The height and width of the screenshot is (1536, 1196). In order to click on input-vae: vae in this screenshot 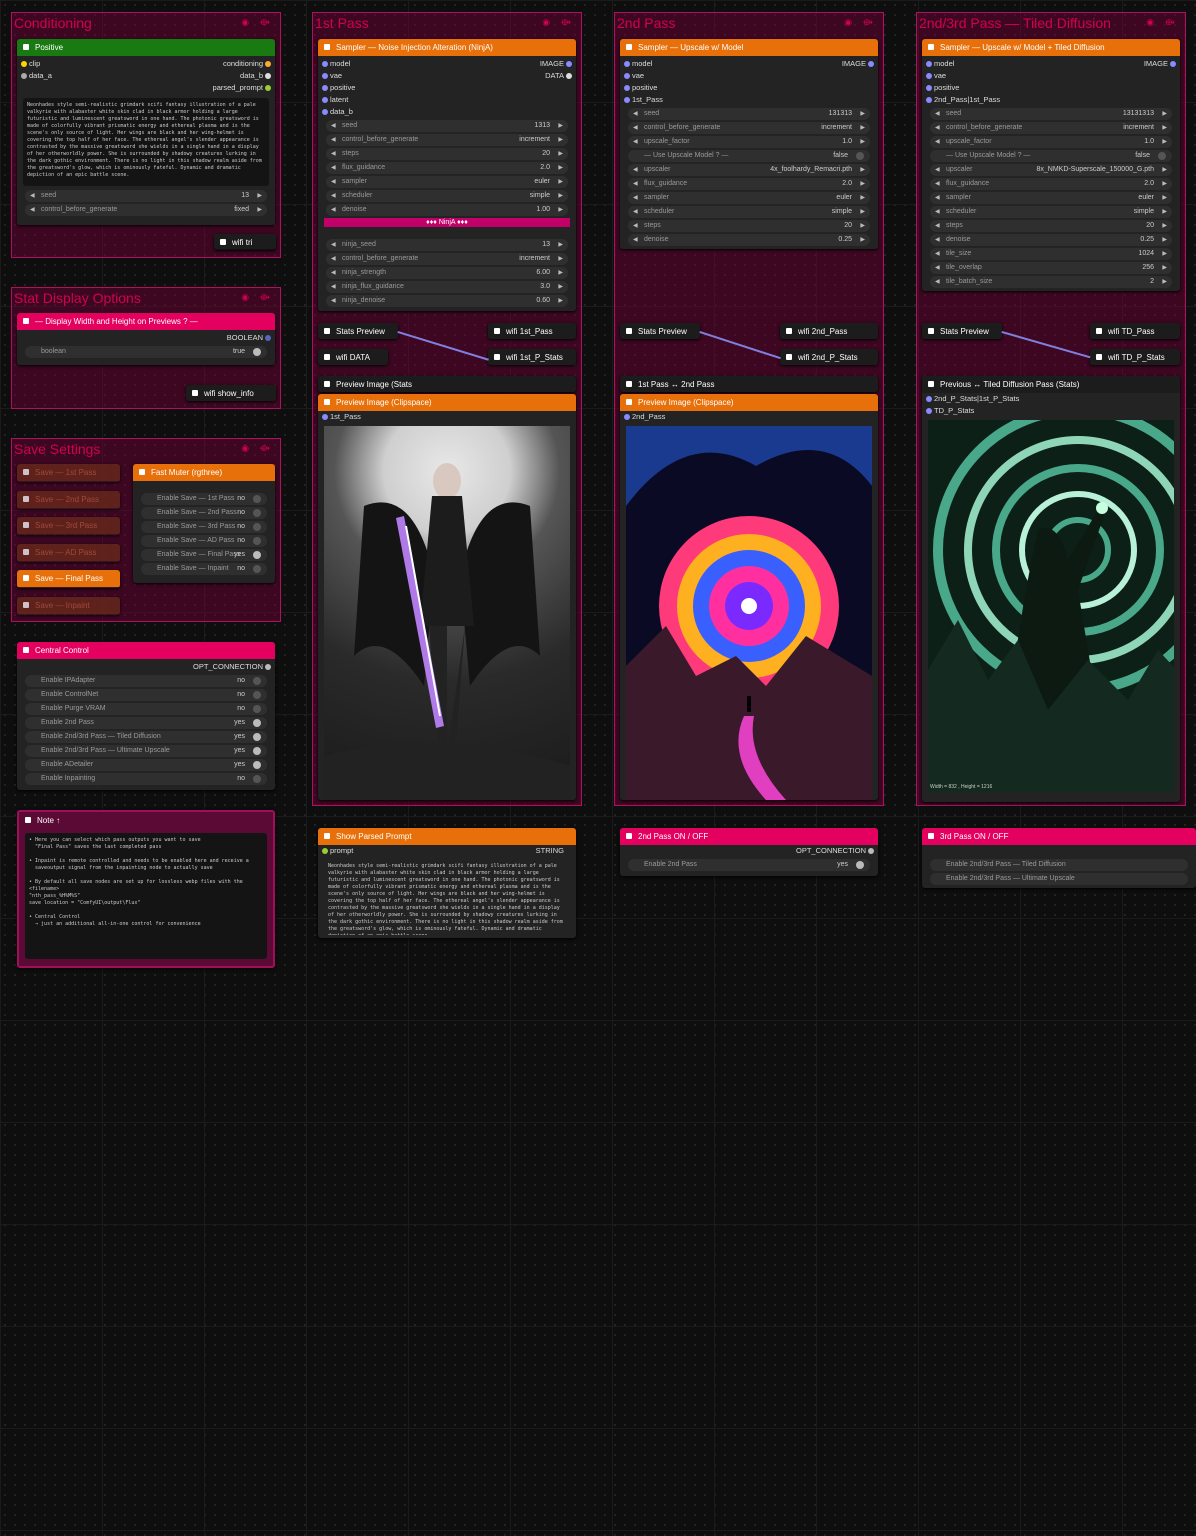, I will do `click(749, 76)`.